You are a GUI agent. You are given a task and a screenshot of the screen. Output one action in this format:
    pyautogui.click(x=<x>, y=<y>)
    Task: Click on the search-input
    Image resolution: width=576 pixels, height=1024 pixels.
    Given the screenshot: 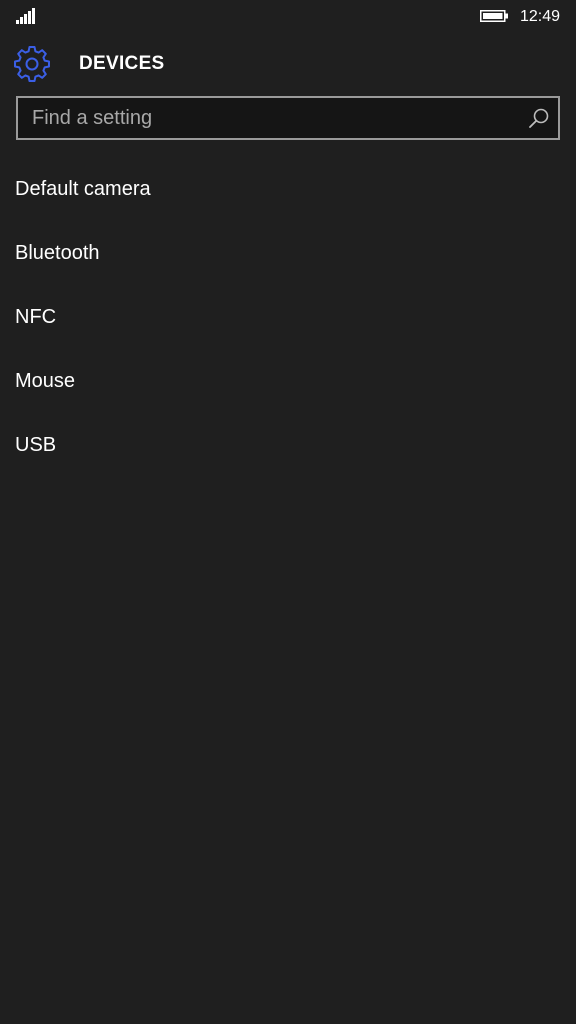 What is the action you would take?
    pyautogui.click(x=268, y=118)
    